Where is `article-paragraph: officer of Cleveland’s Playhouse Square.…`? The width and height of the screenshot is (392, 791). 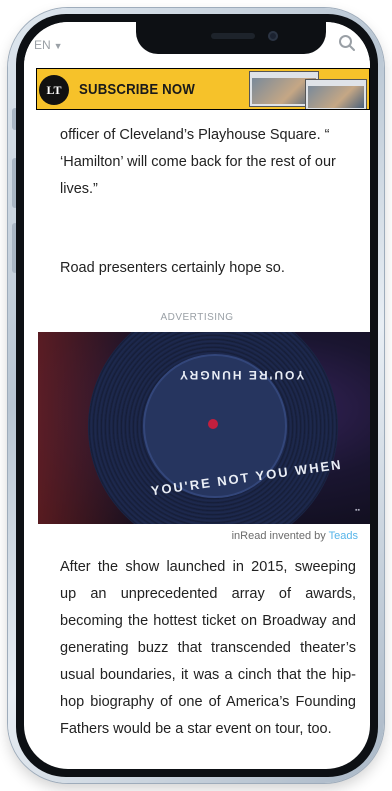
article-paragraph: officer of Cleveland’s Playhouse Square.… is located at coordinates (198, 162).